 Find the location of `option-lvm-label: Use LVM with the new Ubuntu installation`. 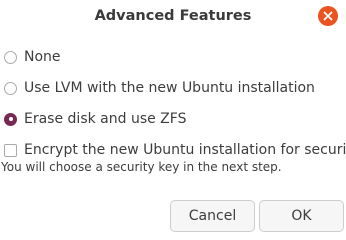

option-lvm-label: Use LVM with the new Ubuntu installation is located at coordinates (169, 88).